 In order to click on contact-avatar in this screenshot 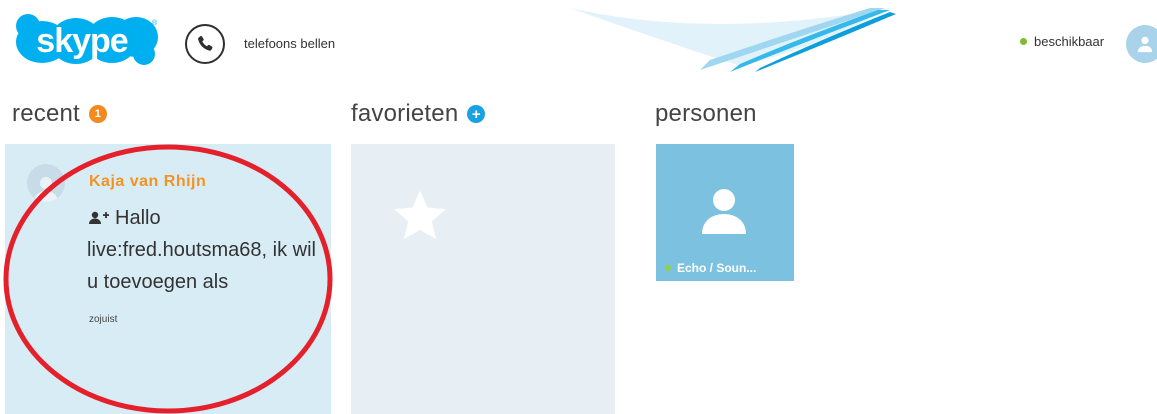, I will do `click(46, 183)`.